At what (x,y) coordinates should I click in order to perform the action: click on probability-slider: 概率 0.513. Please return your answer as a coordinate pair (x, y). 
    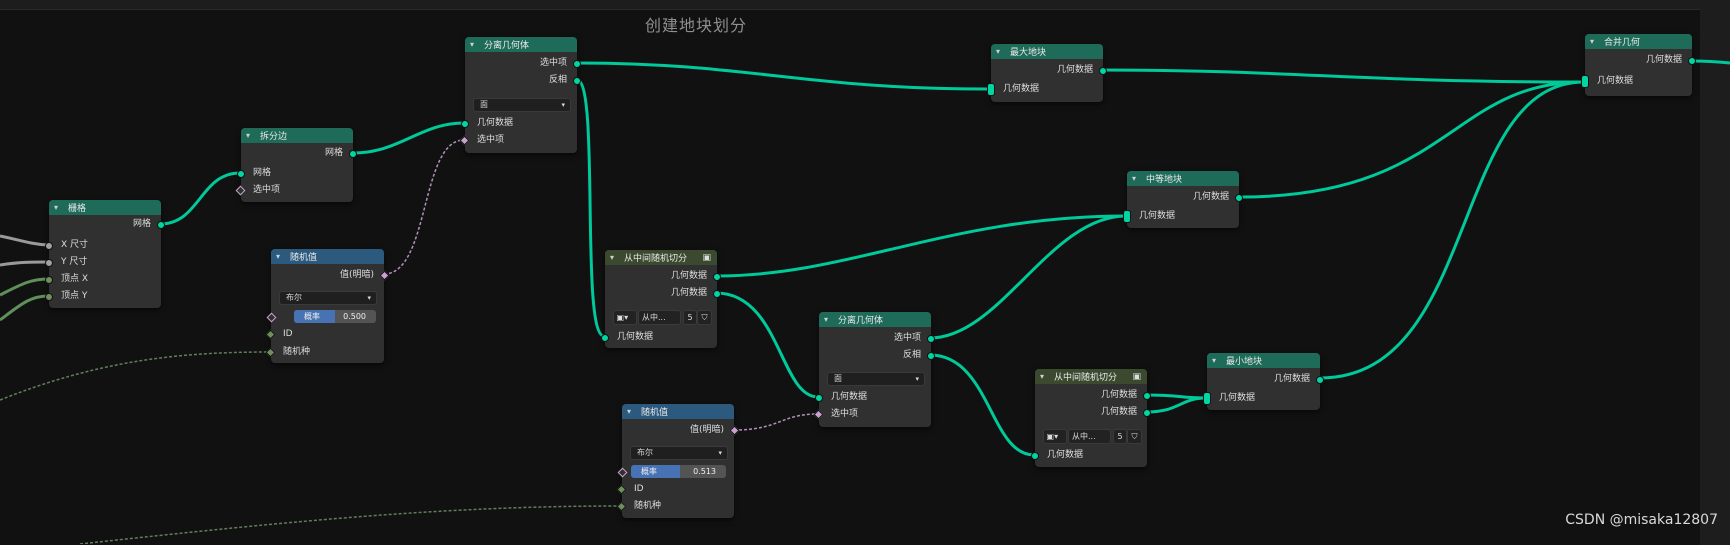
    Looking at the image, I should click on (678, 471).